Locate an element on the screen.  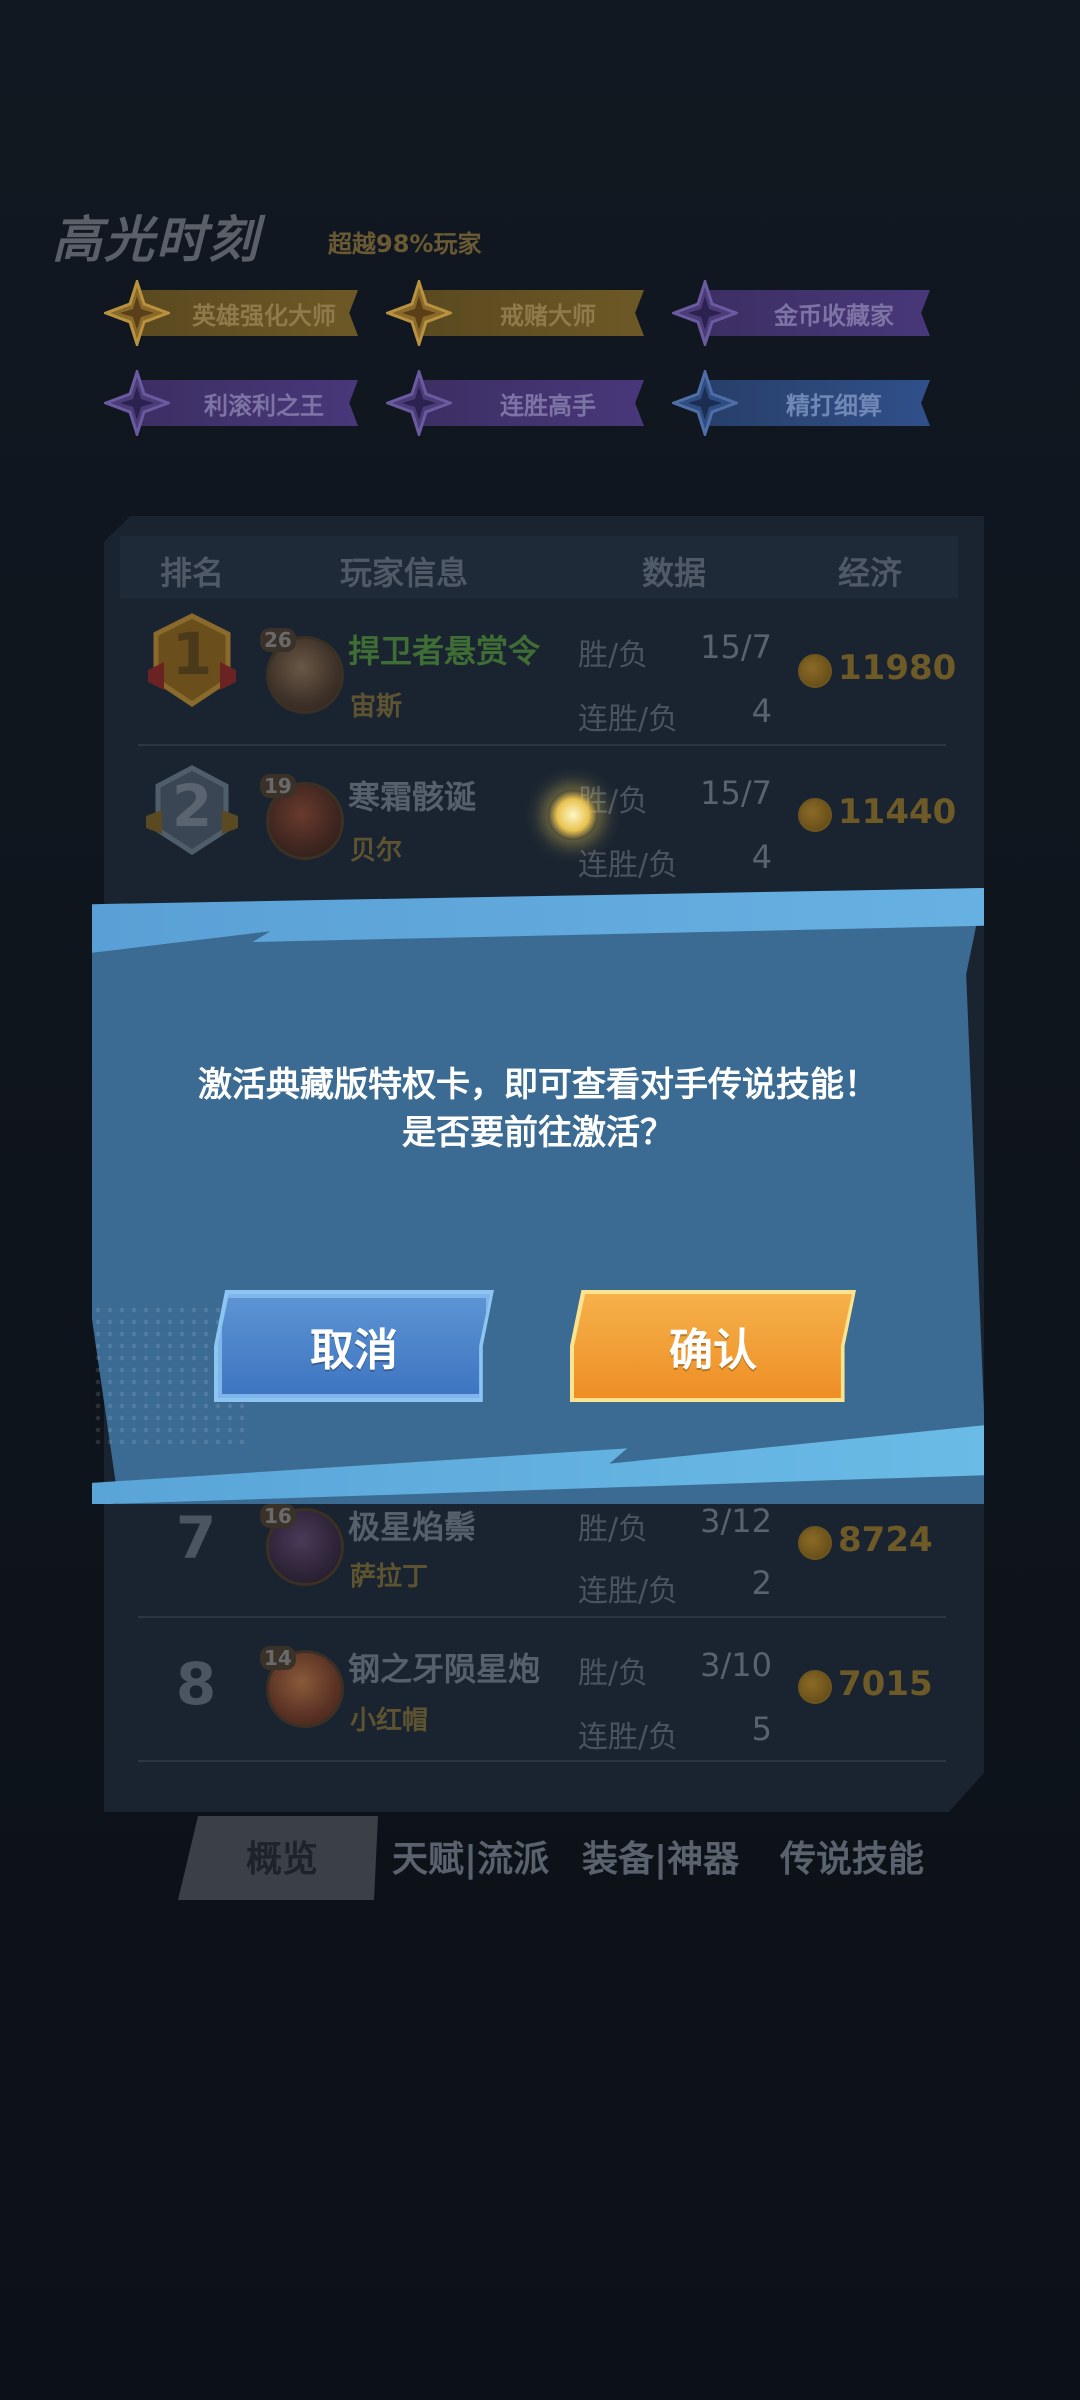
header-rank: 排名 is located at coordinates (192, 573).